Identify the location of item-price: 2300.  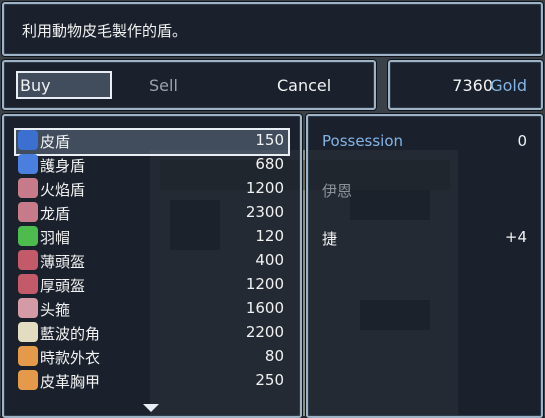
(264, 212).